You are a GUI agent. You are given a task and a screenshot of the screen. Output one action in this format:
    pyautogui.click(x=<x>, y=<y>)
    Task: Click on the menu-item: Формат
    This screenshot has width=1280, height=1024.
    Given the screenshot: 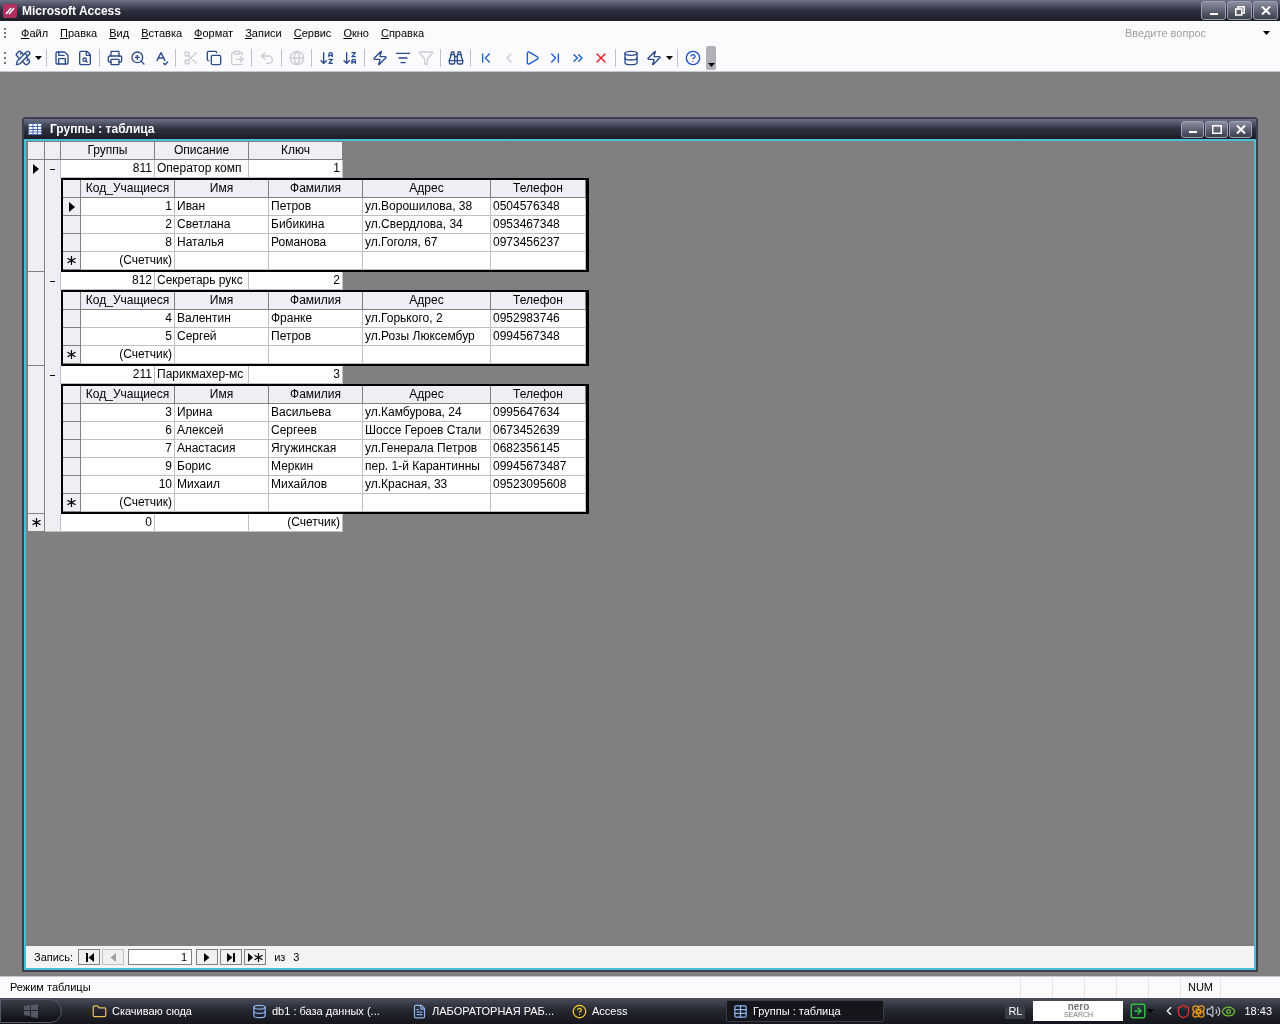 What is the action you would take?
    pyautogui.click(x=214, y=32)
    